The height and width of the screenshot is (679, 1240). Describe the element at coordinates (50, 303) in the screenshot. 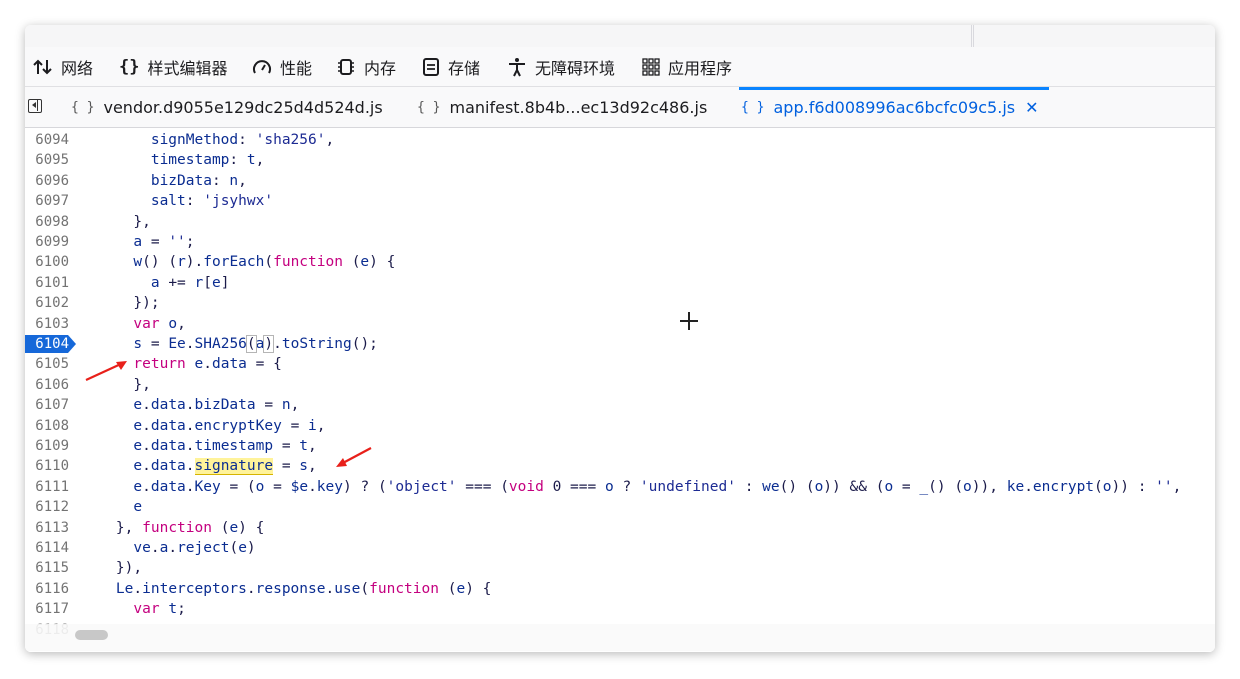

I see `line-number: 6102` at that location.